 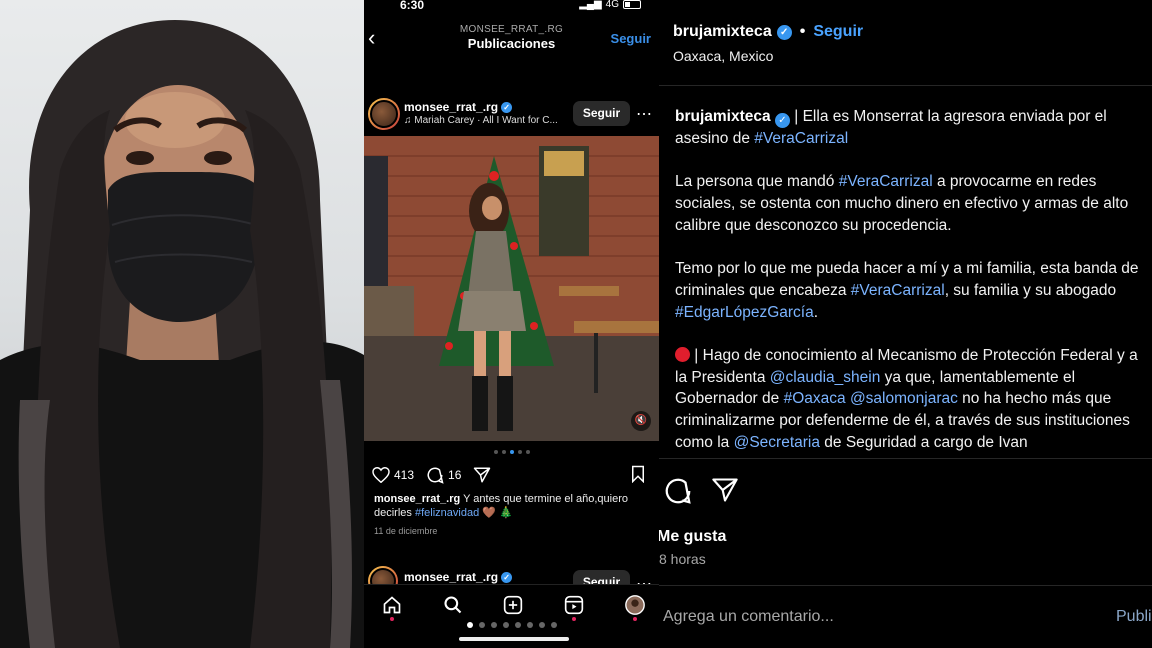 What do you see at coordinates (511, 37) in the screenshot?
I see `posts-header: ‹ MONSEE_RRAT_.RG Publicaciones Seguir` at bounding box center [511, 37].